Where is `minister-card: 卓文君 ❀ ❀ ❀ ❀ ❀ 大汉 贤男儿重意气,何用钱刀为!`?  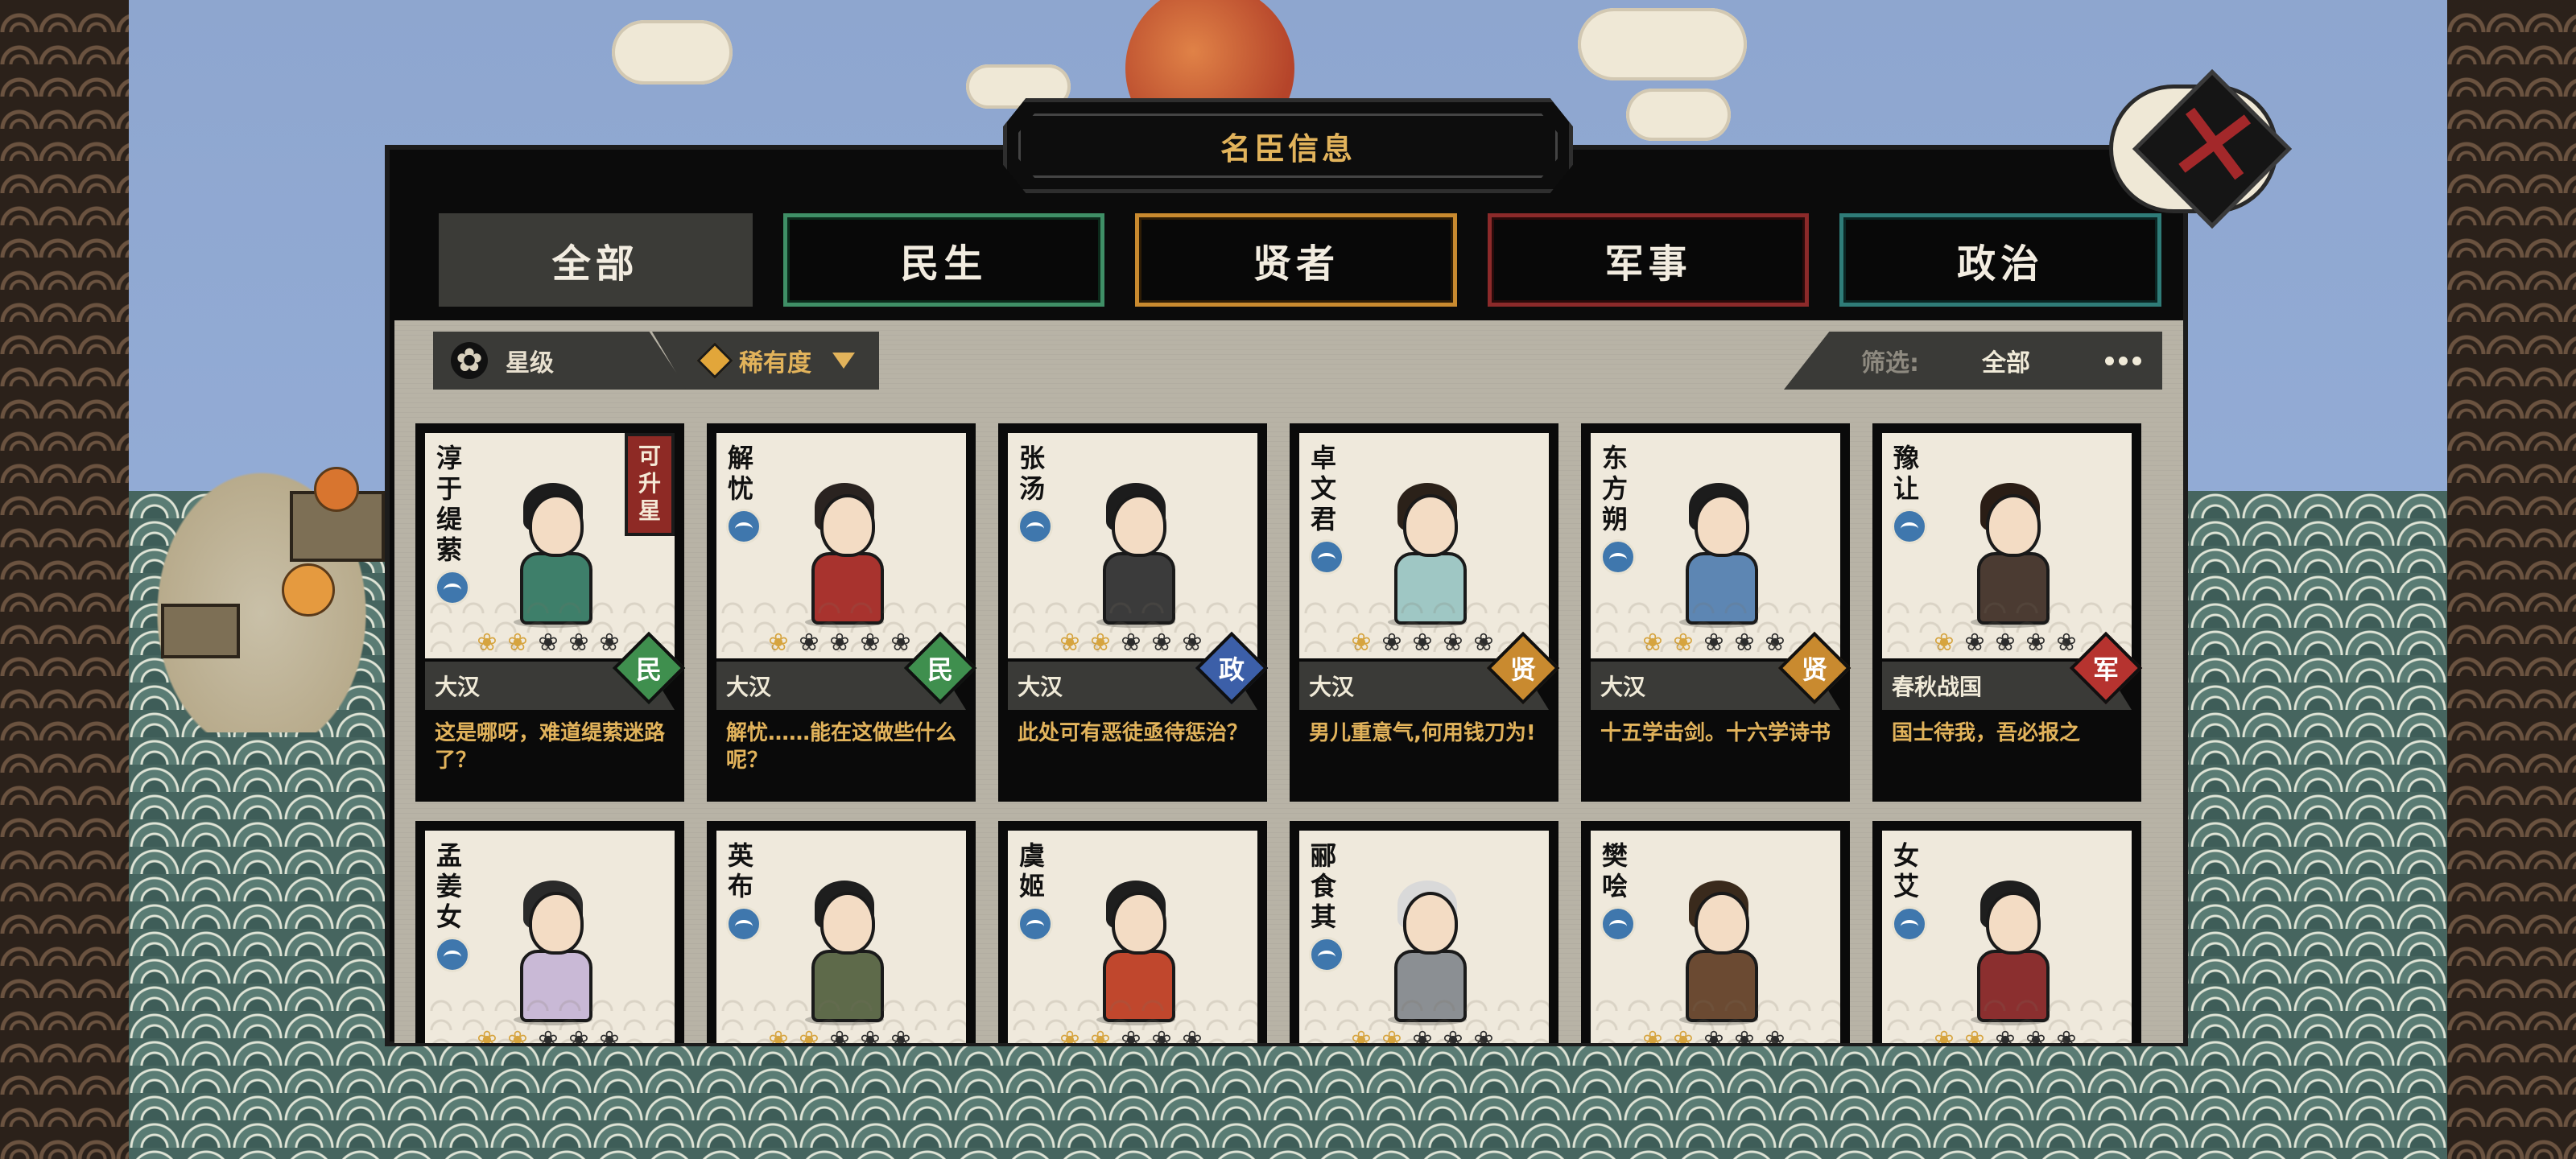
minister-card: 卓文君 ❀ ❀ ❀ ❀ ❀ 大汉 贤男儿重意气,何用钱刀为! is located at coordinates (1425, 612).